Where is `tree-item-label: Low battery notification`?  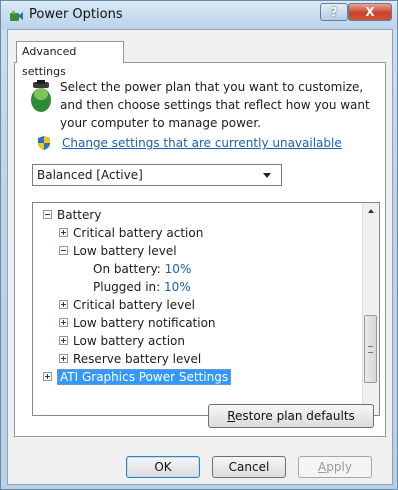
tree-item-label: Low battery notification is located at coordinates (144, 323).